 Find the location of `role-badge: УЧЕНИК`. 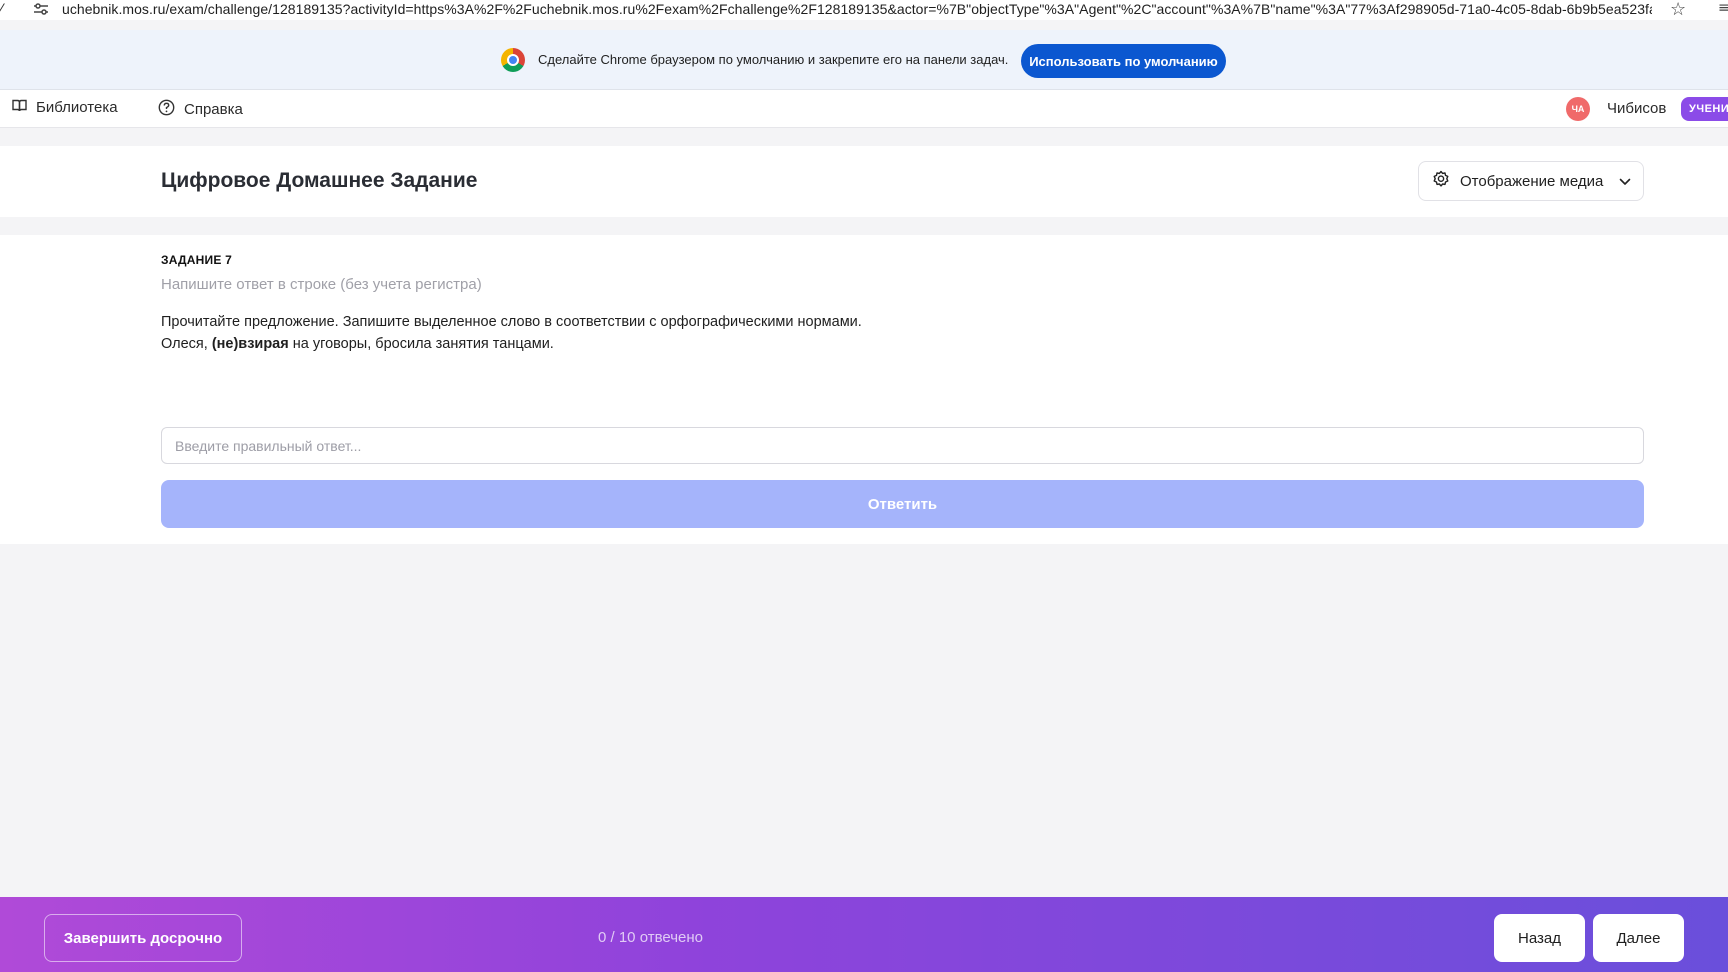

role-badge: УЧЕНИК is located at coordinates (1704, 109).